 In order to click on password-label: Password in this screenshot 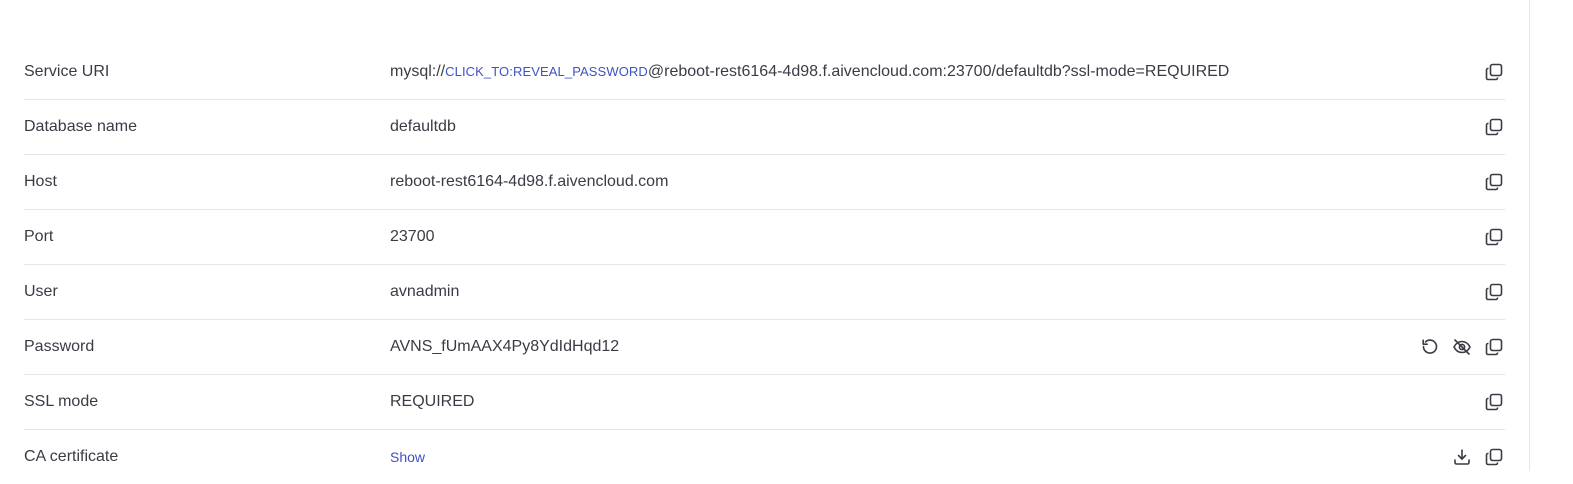, I will do `click(59, 346)`.